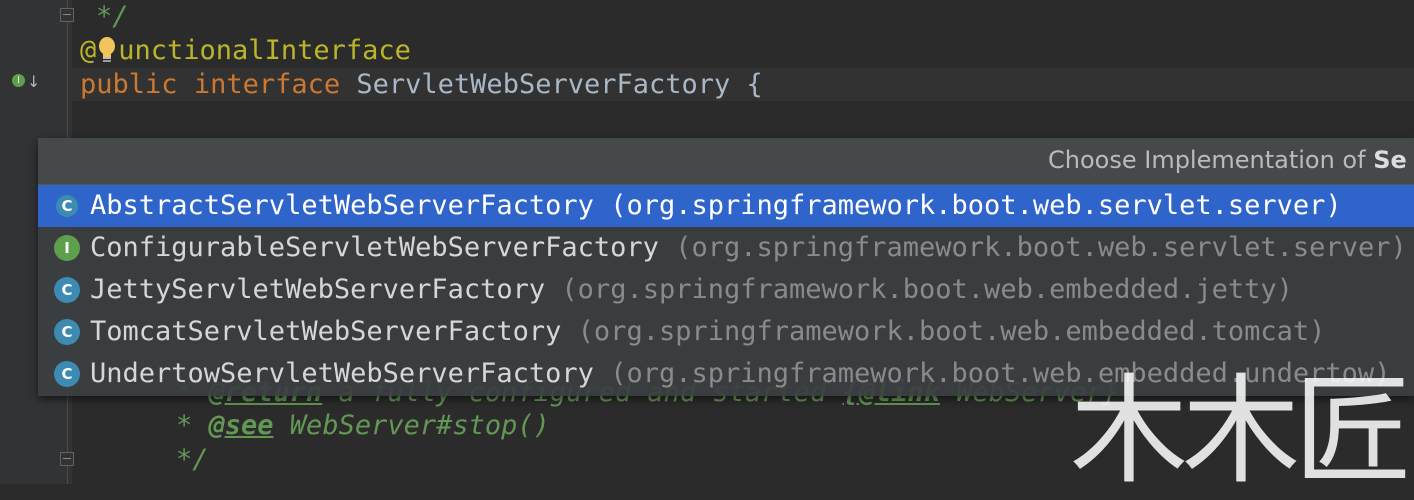 Image resolution: width=1414 pixels, height=500 pixels. What do you see at coordinates (112, 16) in the screenshot?
I see `comment-end: */` at bounding box center [112, 16].